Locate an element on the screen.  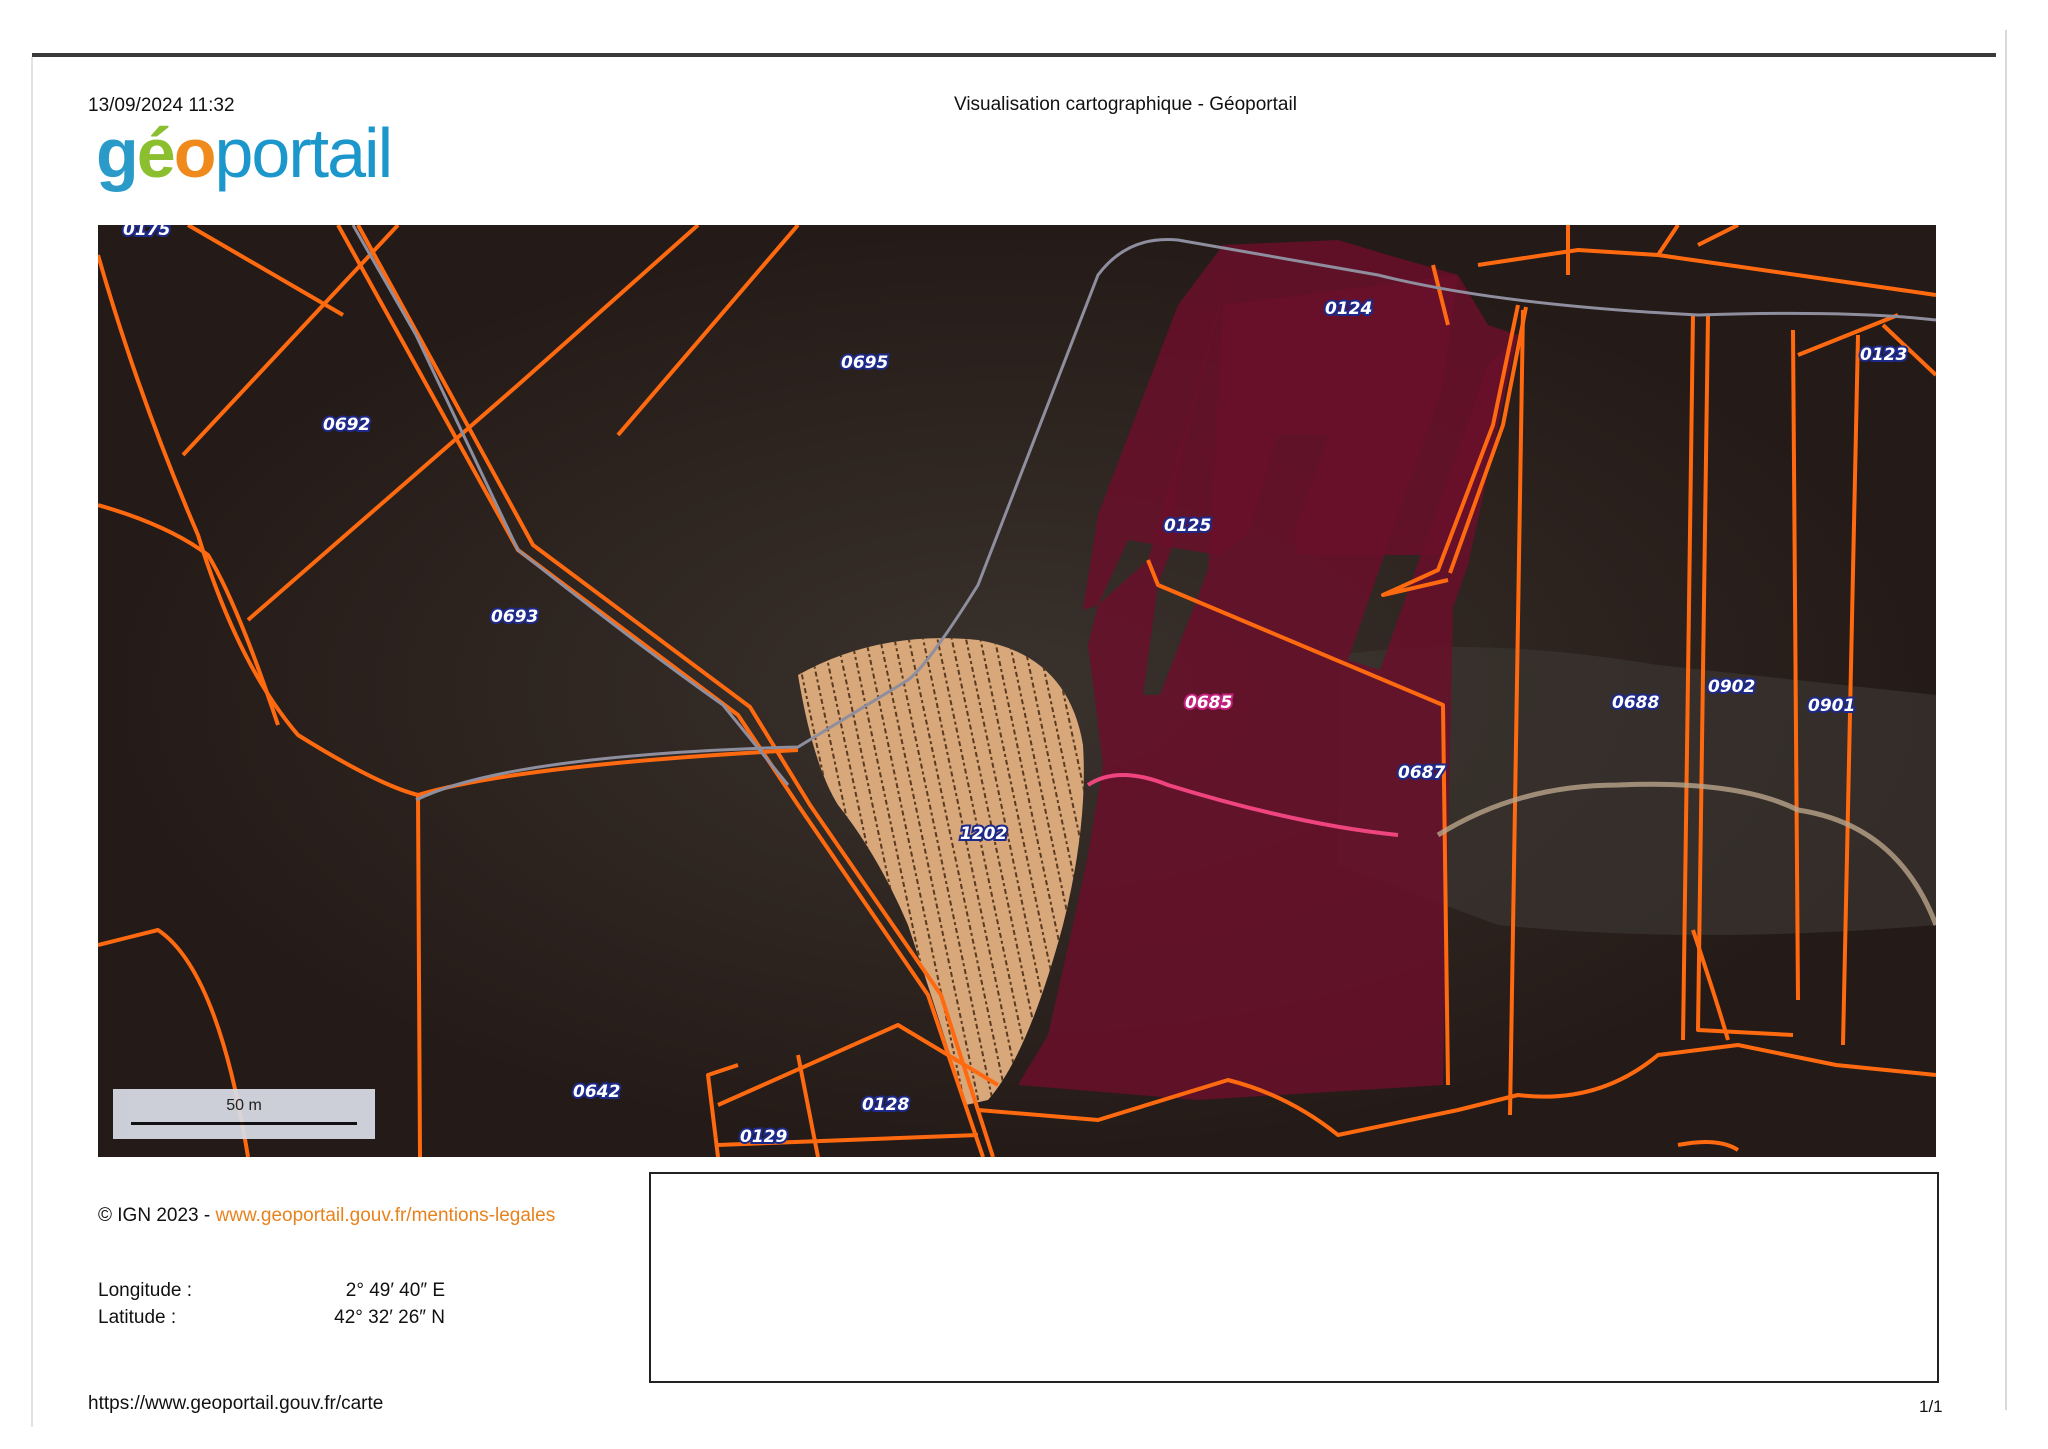
parcel-label: 0695 is located at coordinates (864, 363).